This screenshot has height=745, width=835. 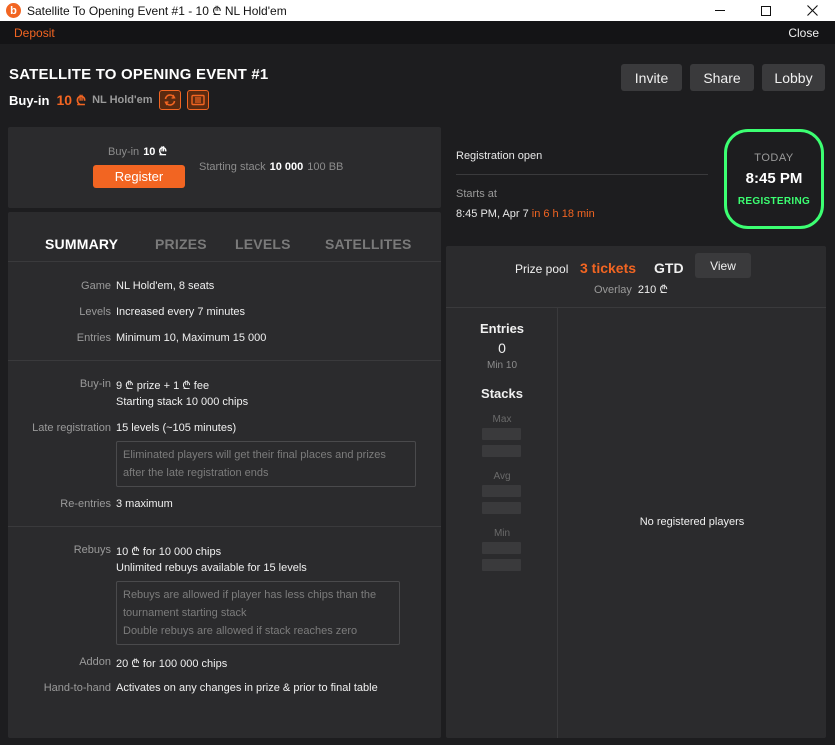 What do you see at coordinates (81, 244) in the screenshot?
I see `tab-summary: SUMMARY` at bounding box center [81, 244].